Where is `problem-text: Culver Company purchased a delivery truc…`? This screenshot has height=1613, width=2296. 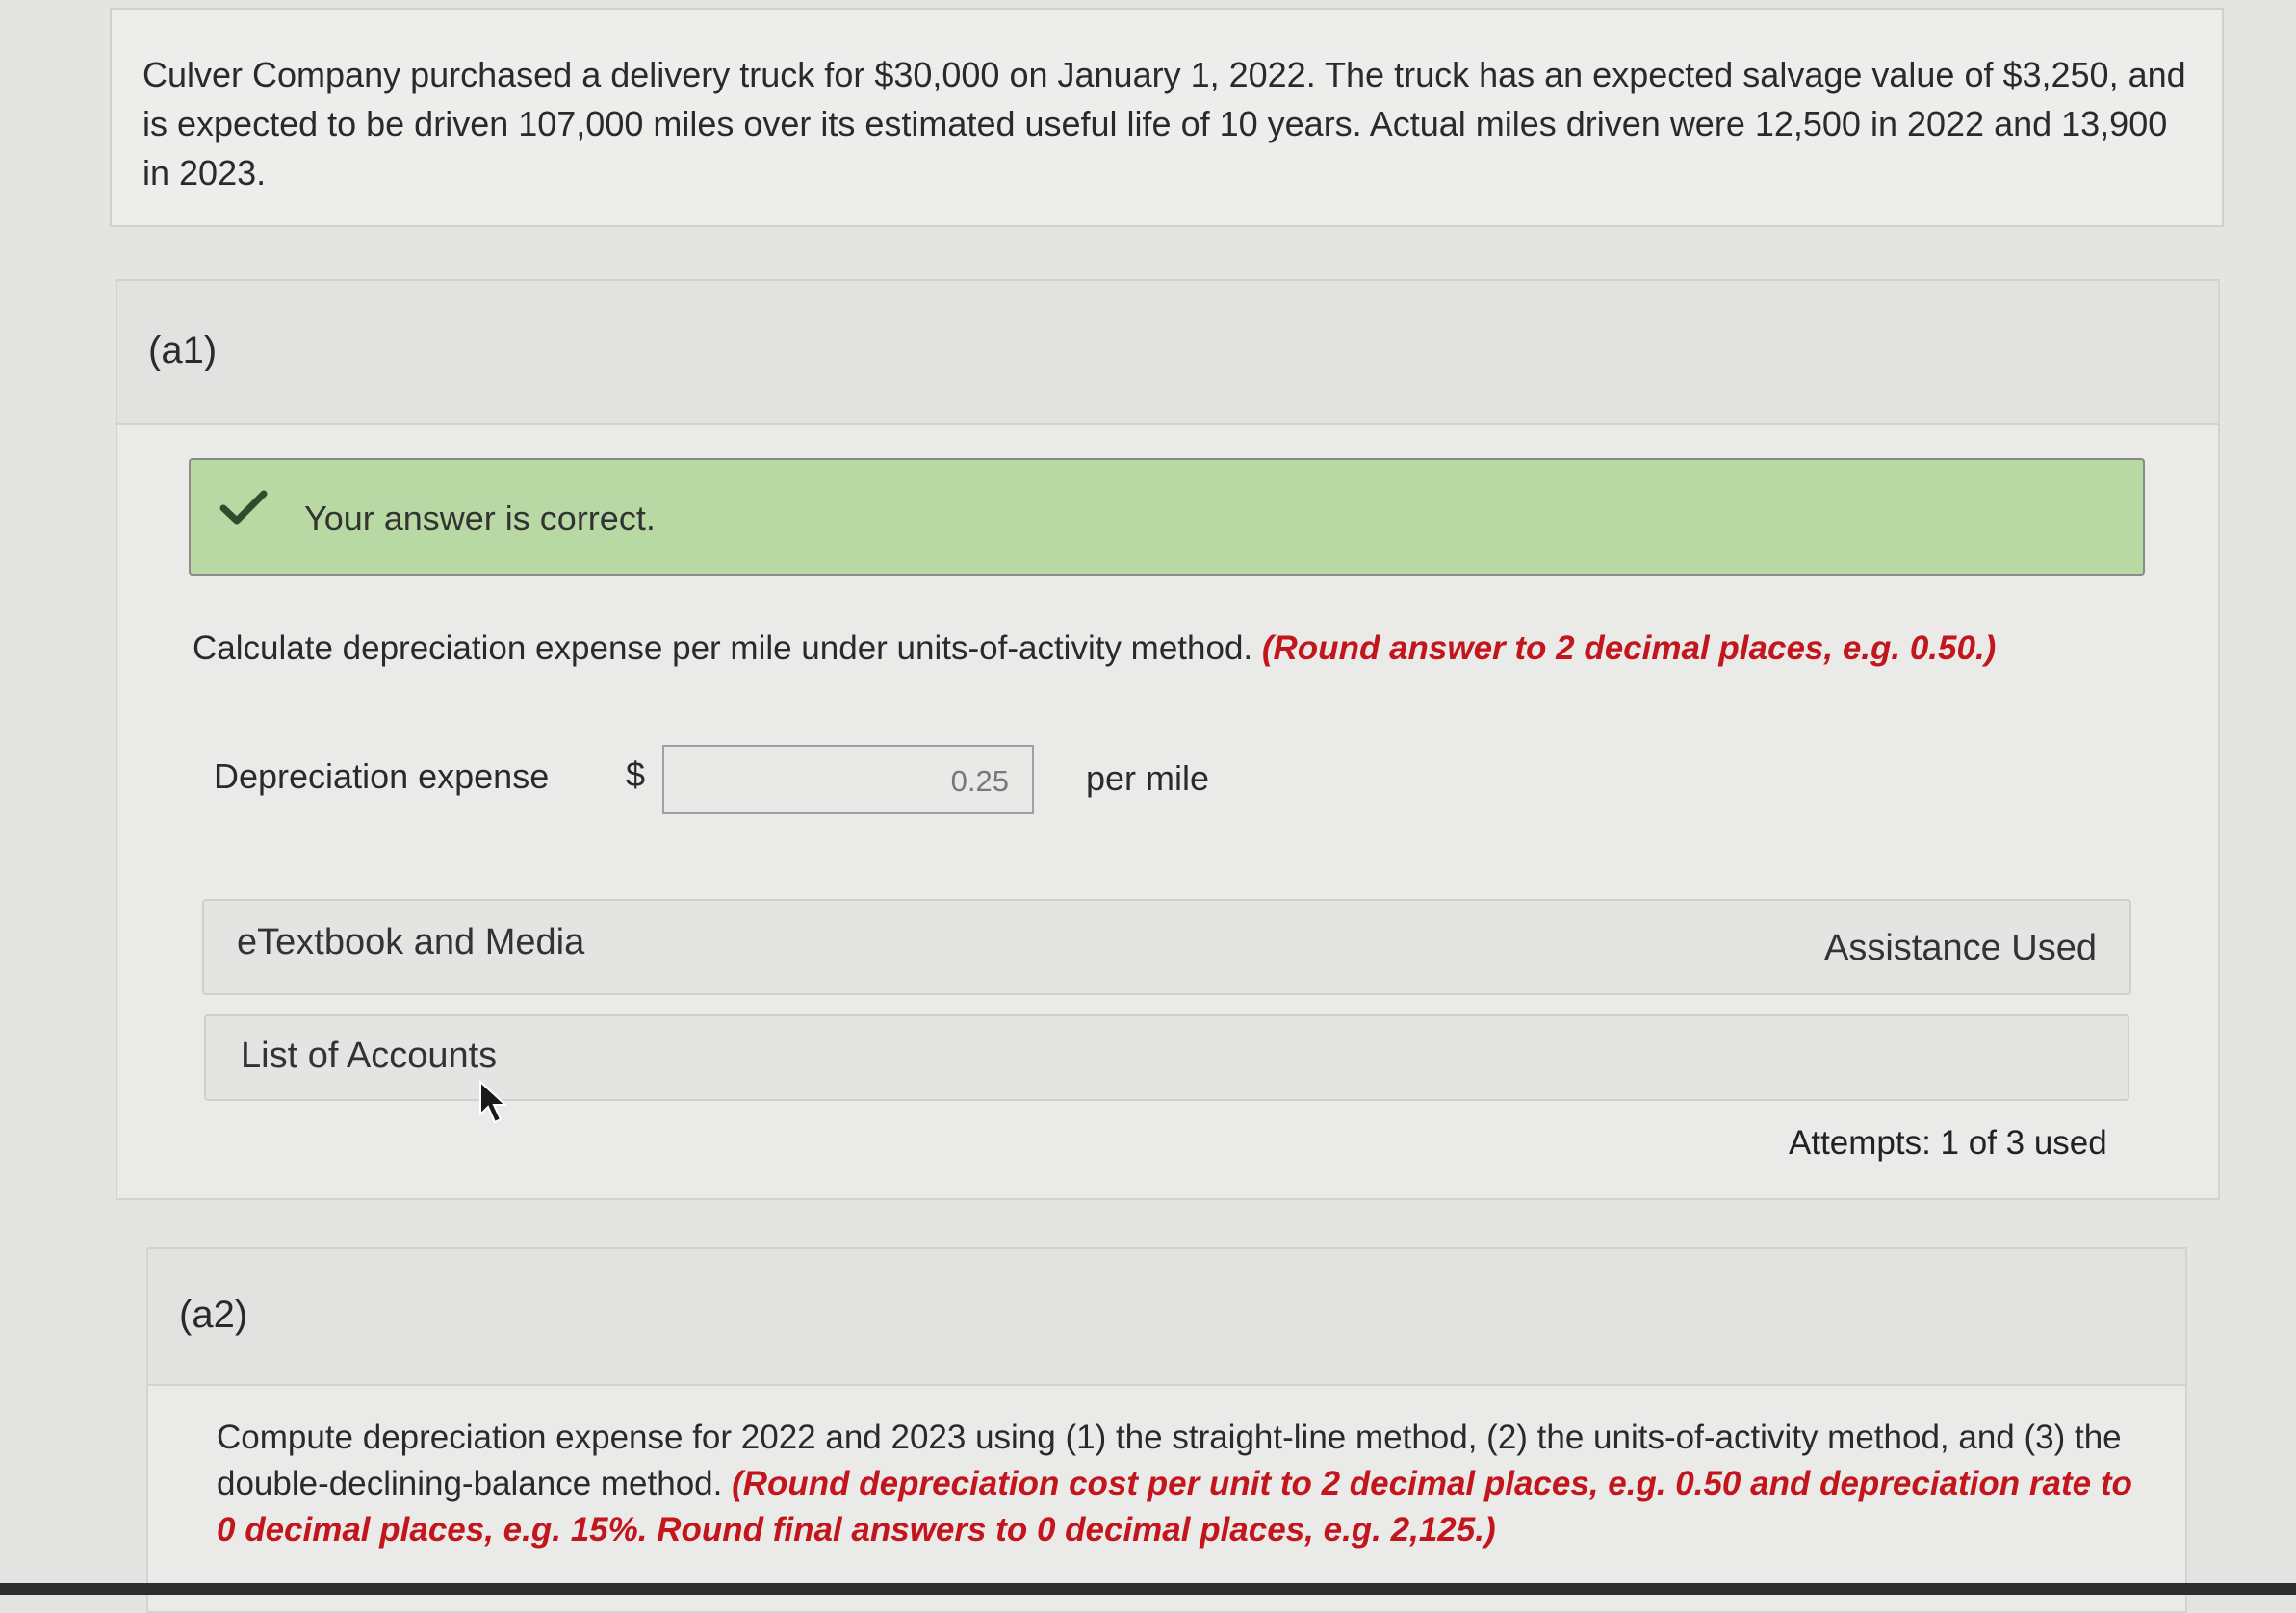
problem-text: Culver Company purchased a delivery truc… is located at coordinates (1164, 123).